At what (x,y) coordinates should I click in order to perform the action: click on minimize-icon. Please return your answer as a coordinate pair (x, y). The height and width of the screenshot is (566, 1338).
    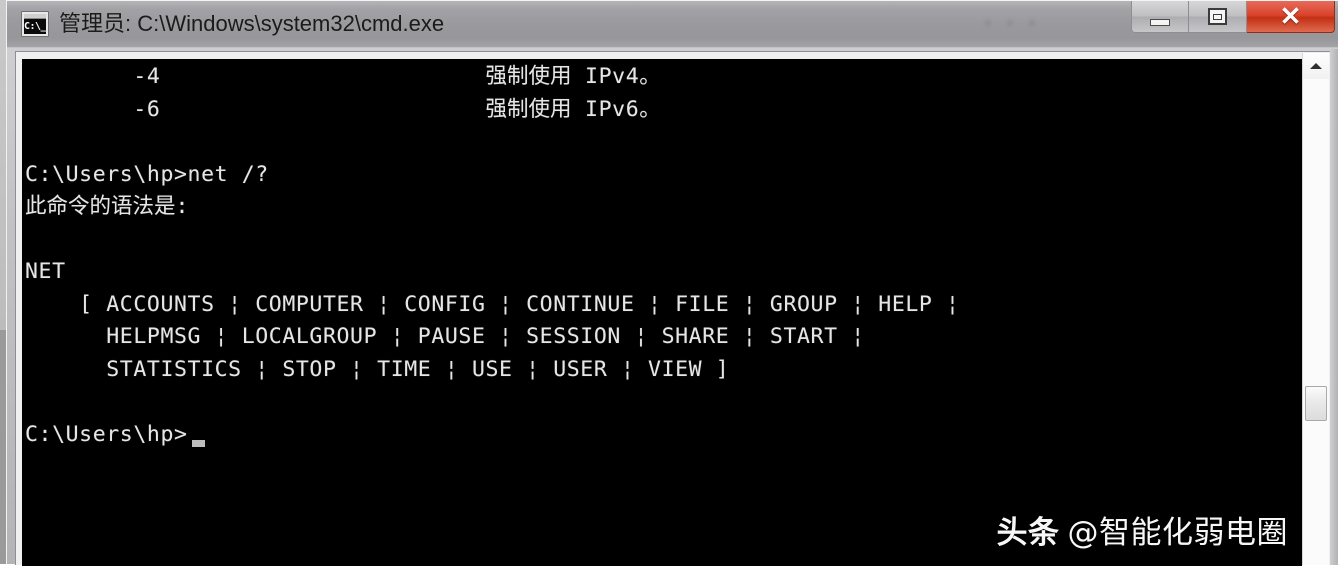
    Looking at the image, I should click on (1160, 22).